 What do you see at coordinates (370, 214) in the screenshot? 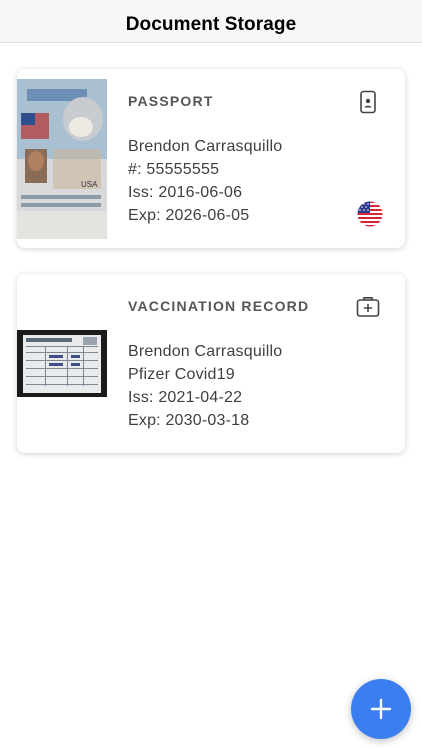
I see `us-flag-icon` at bounding box center [370, 214].